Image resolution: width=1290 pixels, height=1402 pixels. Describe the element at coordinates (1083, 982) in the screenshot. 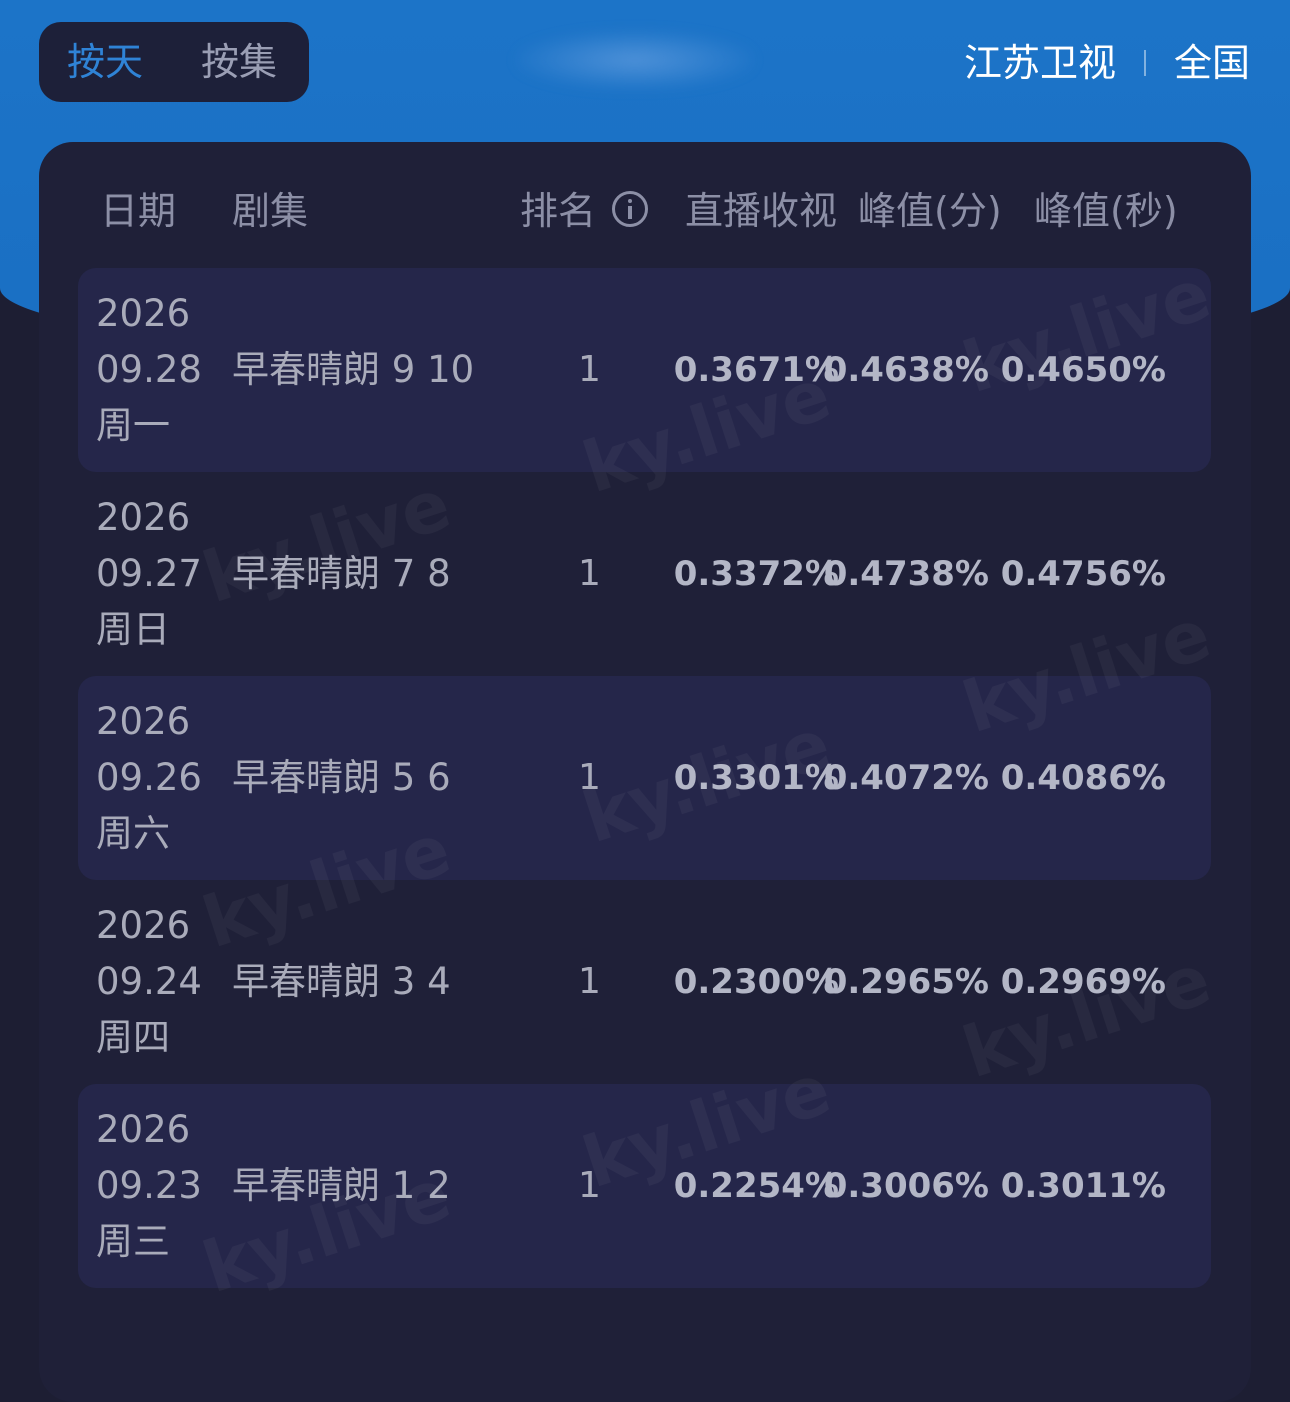

I see `peak-second-cell: 0.2969%` at that location.